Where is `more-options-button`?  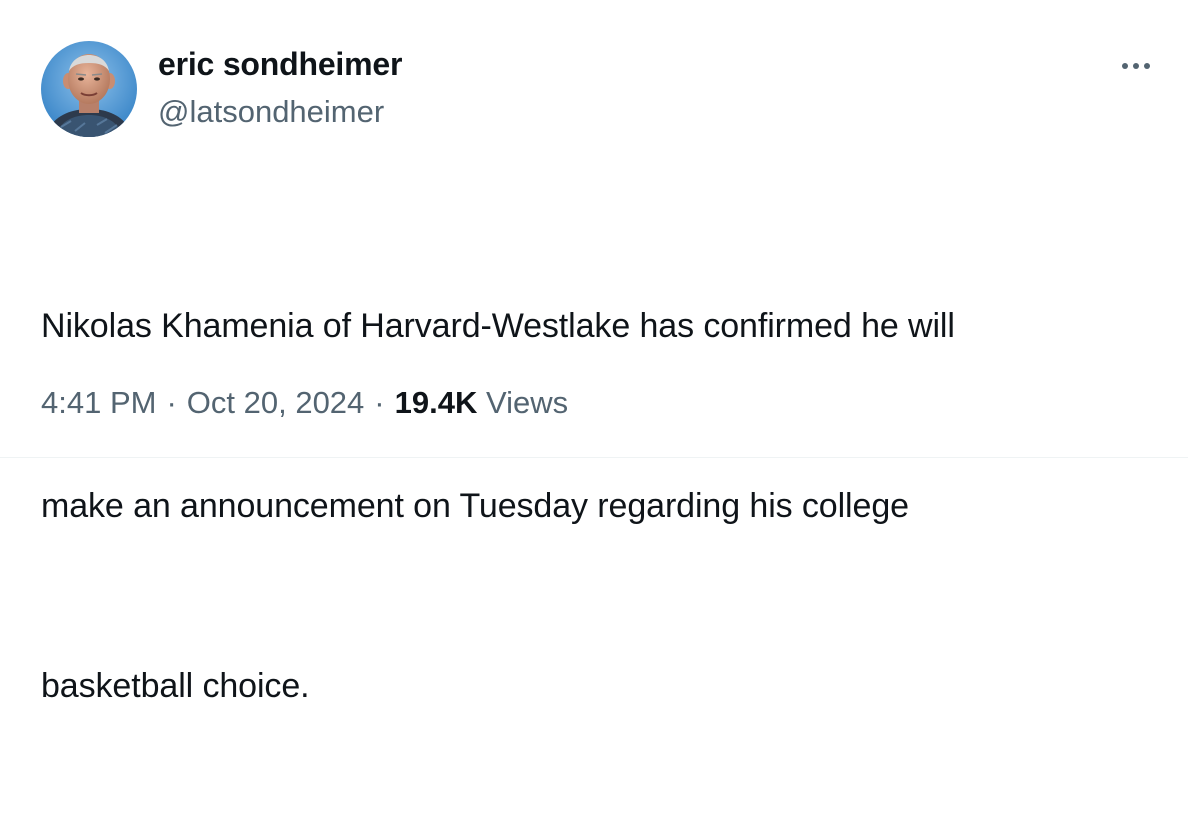
more-options-button is located at coordinates (1136, 66).